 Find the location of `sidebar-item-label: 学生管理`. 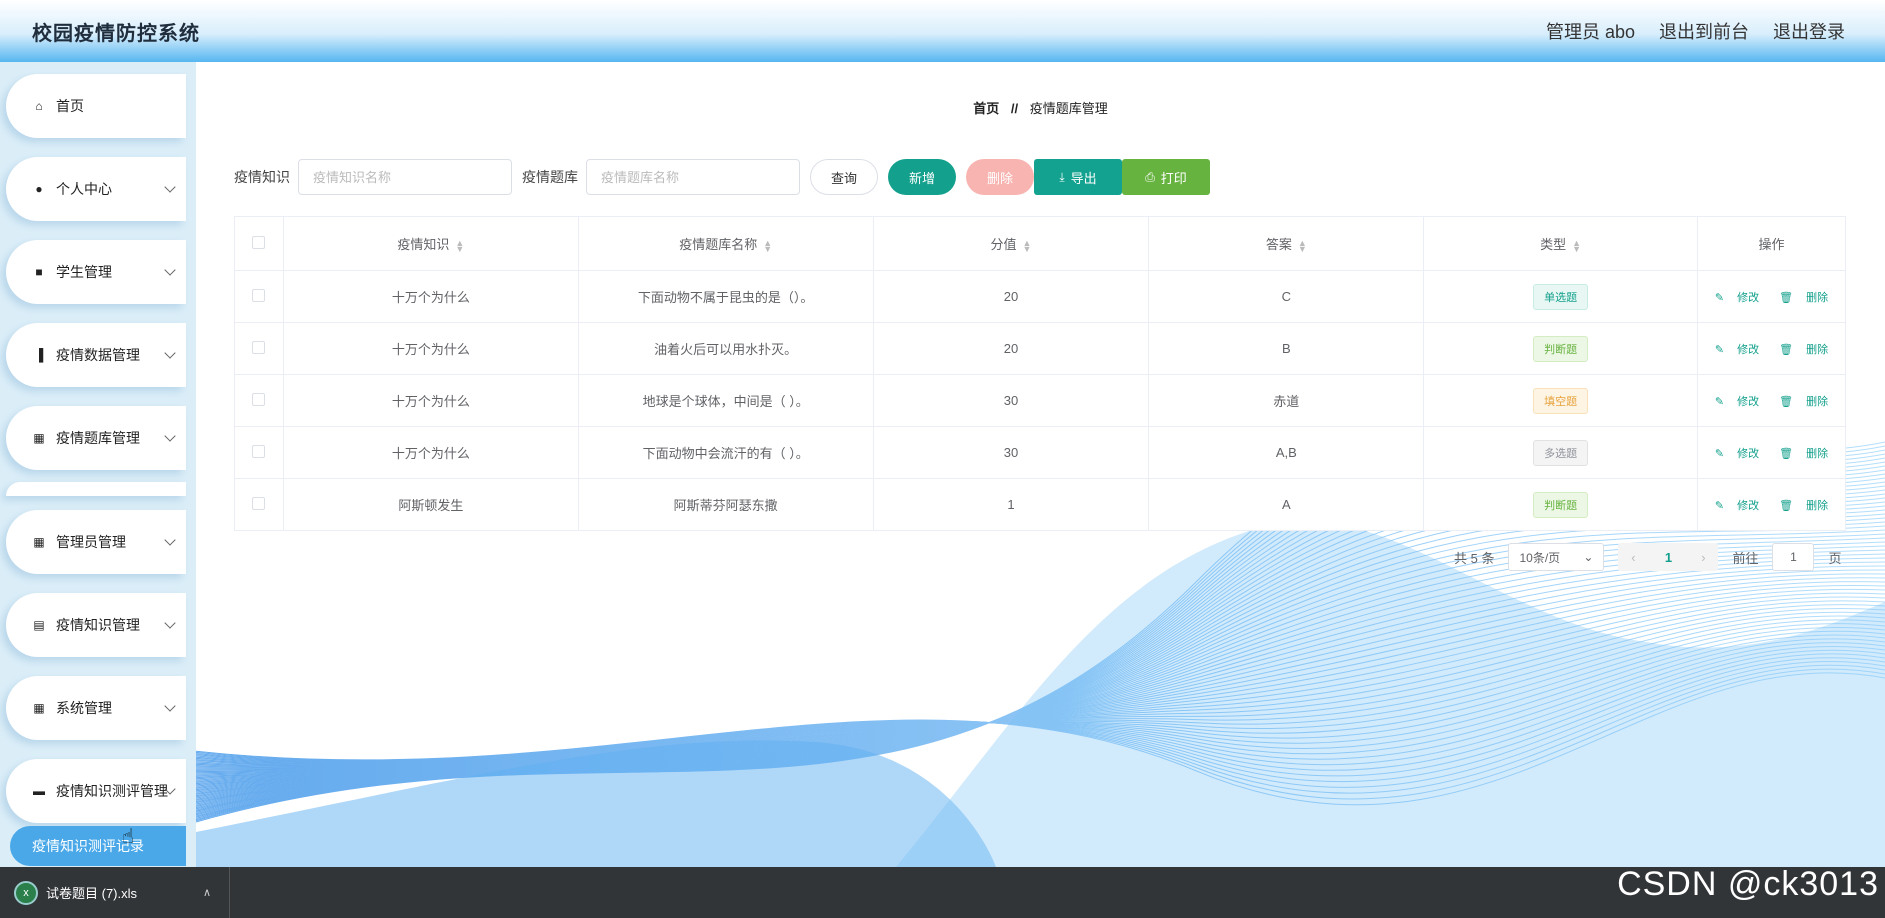

sidebar-item-label: 学生管理 is located at coordinates (84, 272).